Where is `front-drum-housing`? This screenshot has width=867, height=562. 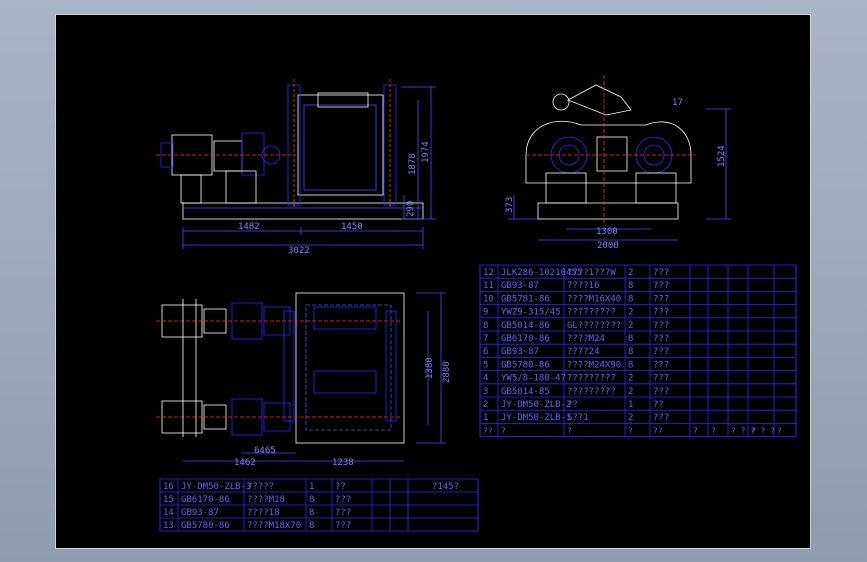
front-drum-housing is located at coordinates (340, 145).